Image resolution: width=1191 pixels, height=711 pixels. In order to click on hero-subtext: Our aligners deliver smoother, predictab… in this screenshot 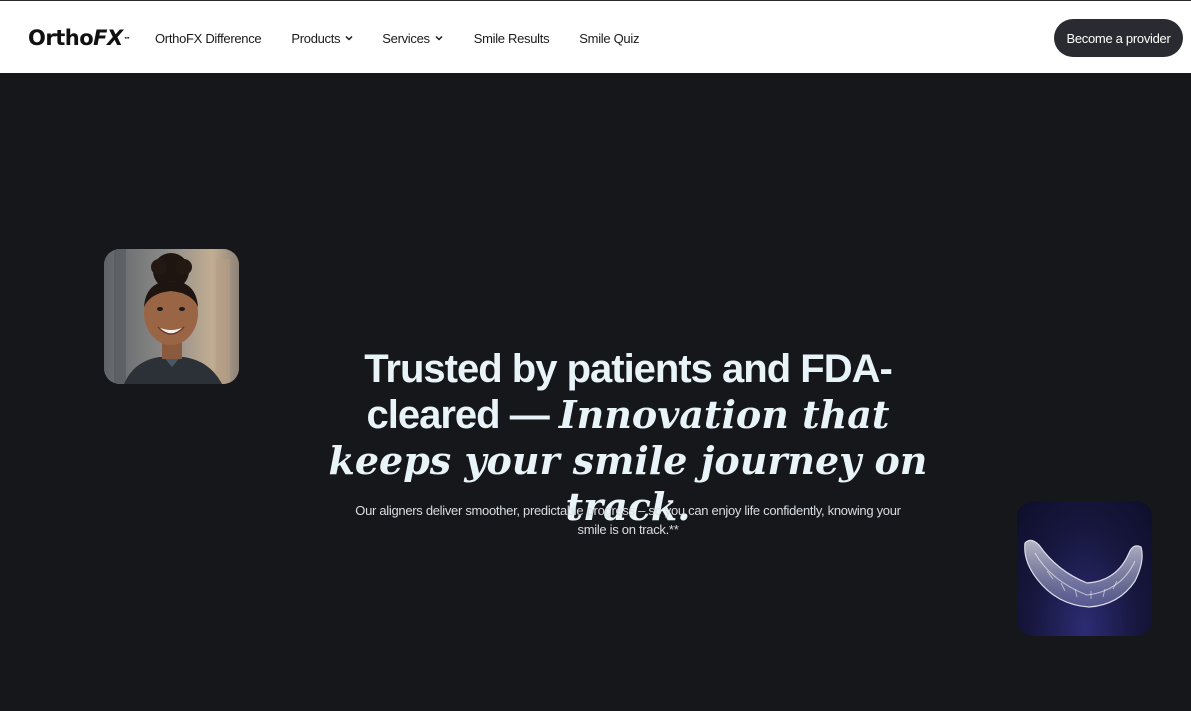, I will do `click(628, 520)`.